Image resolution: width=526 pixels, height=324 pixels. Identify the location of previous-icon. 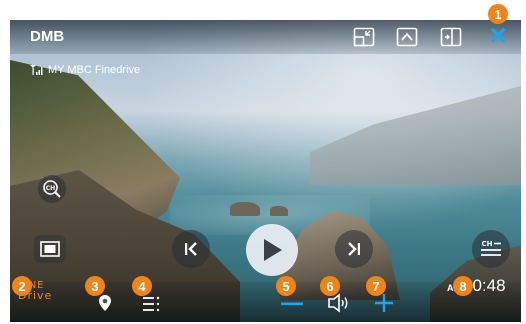
(191, 249).